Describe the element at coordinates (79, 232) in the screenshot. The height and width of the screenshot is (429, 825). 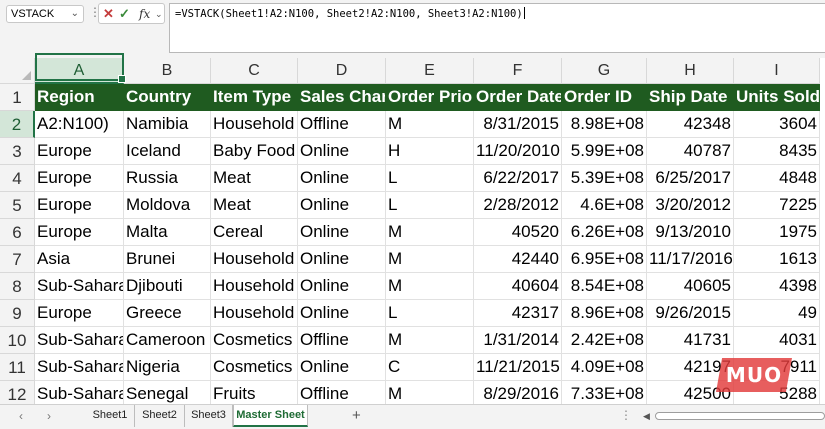
I see `cell-a6: Europe` at that location.